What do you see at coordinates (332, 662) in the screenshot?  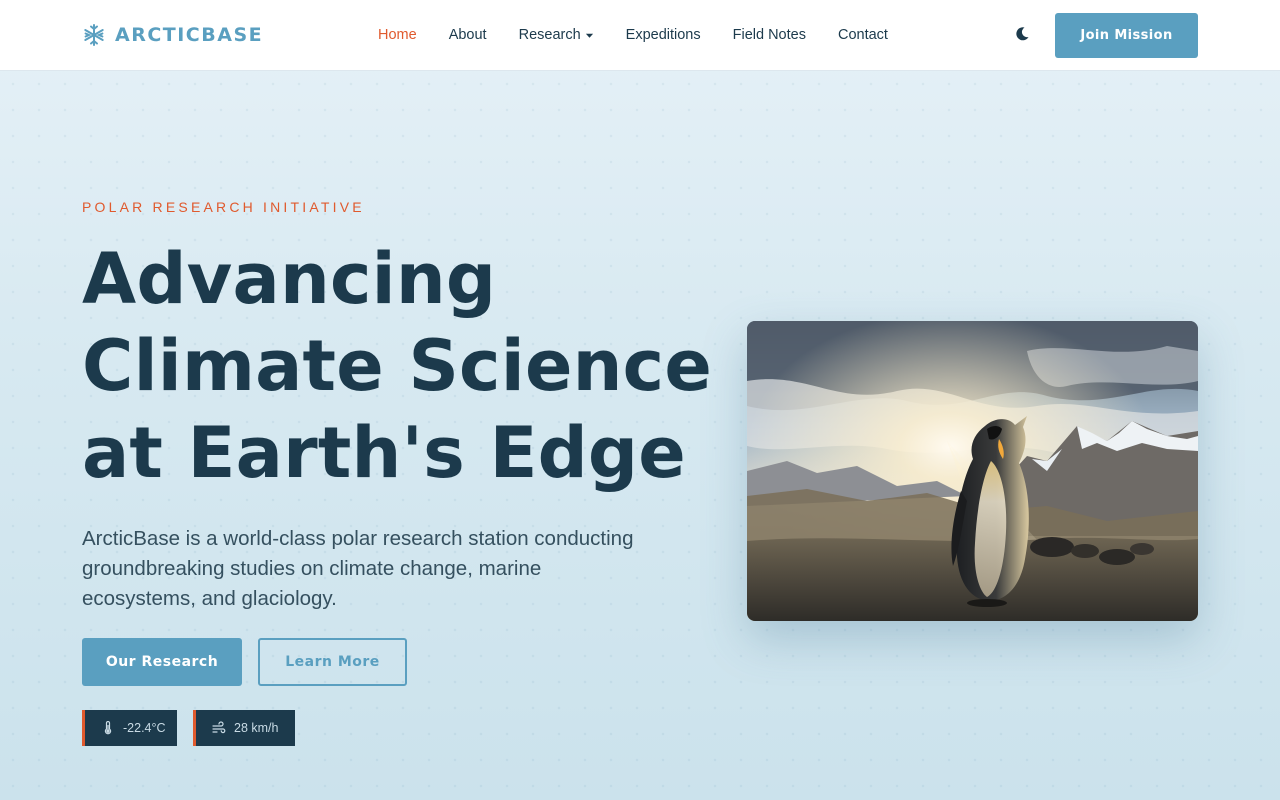 I see `learn-more-button: Learn More` at bounding box center [332, 662].